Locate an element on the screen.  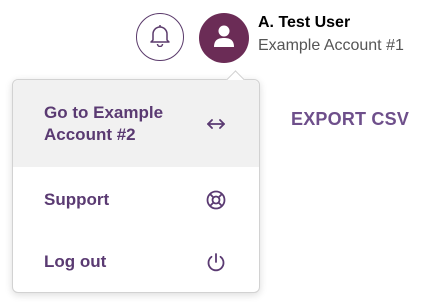
export-csv-button: EXPORT CSV is located at coordinates (350, 119).